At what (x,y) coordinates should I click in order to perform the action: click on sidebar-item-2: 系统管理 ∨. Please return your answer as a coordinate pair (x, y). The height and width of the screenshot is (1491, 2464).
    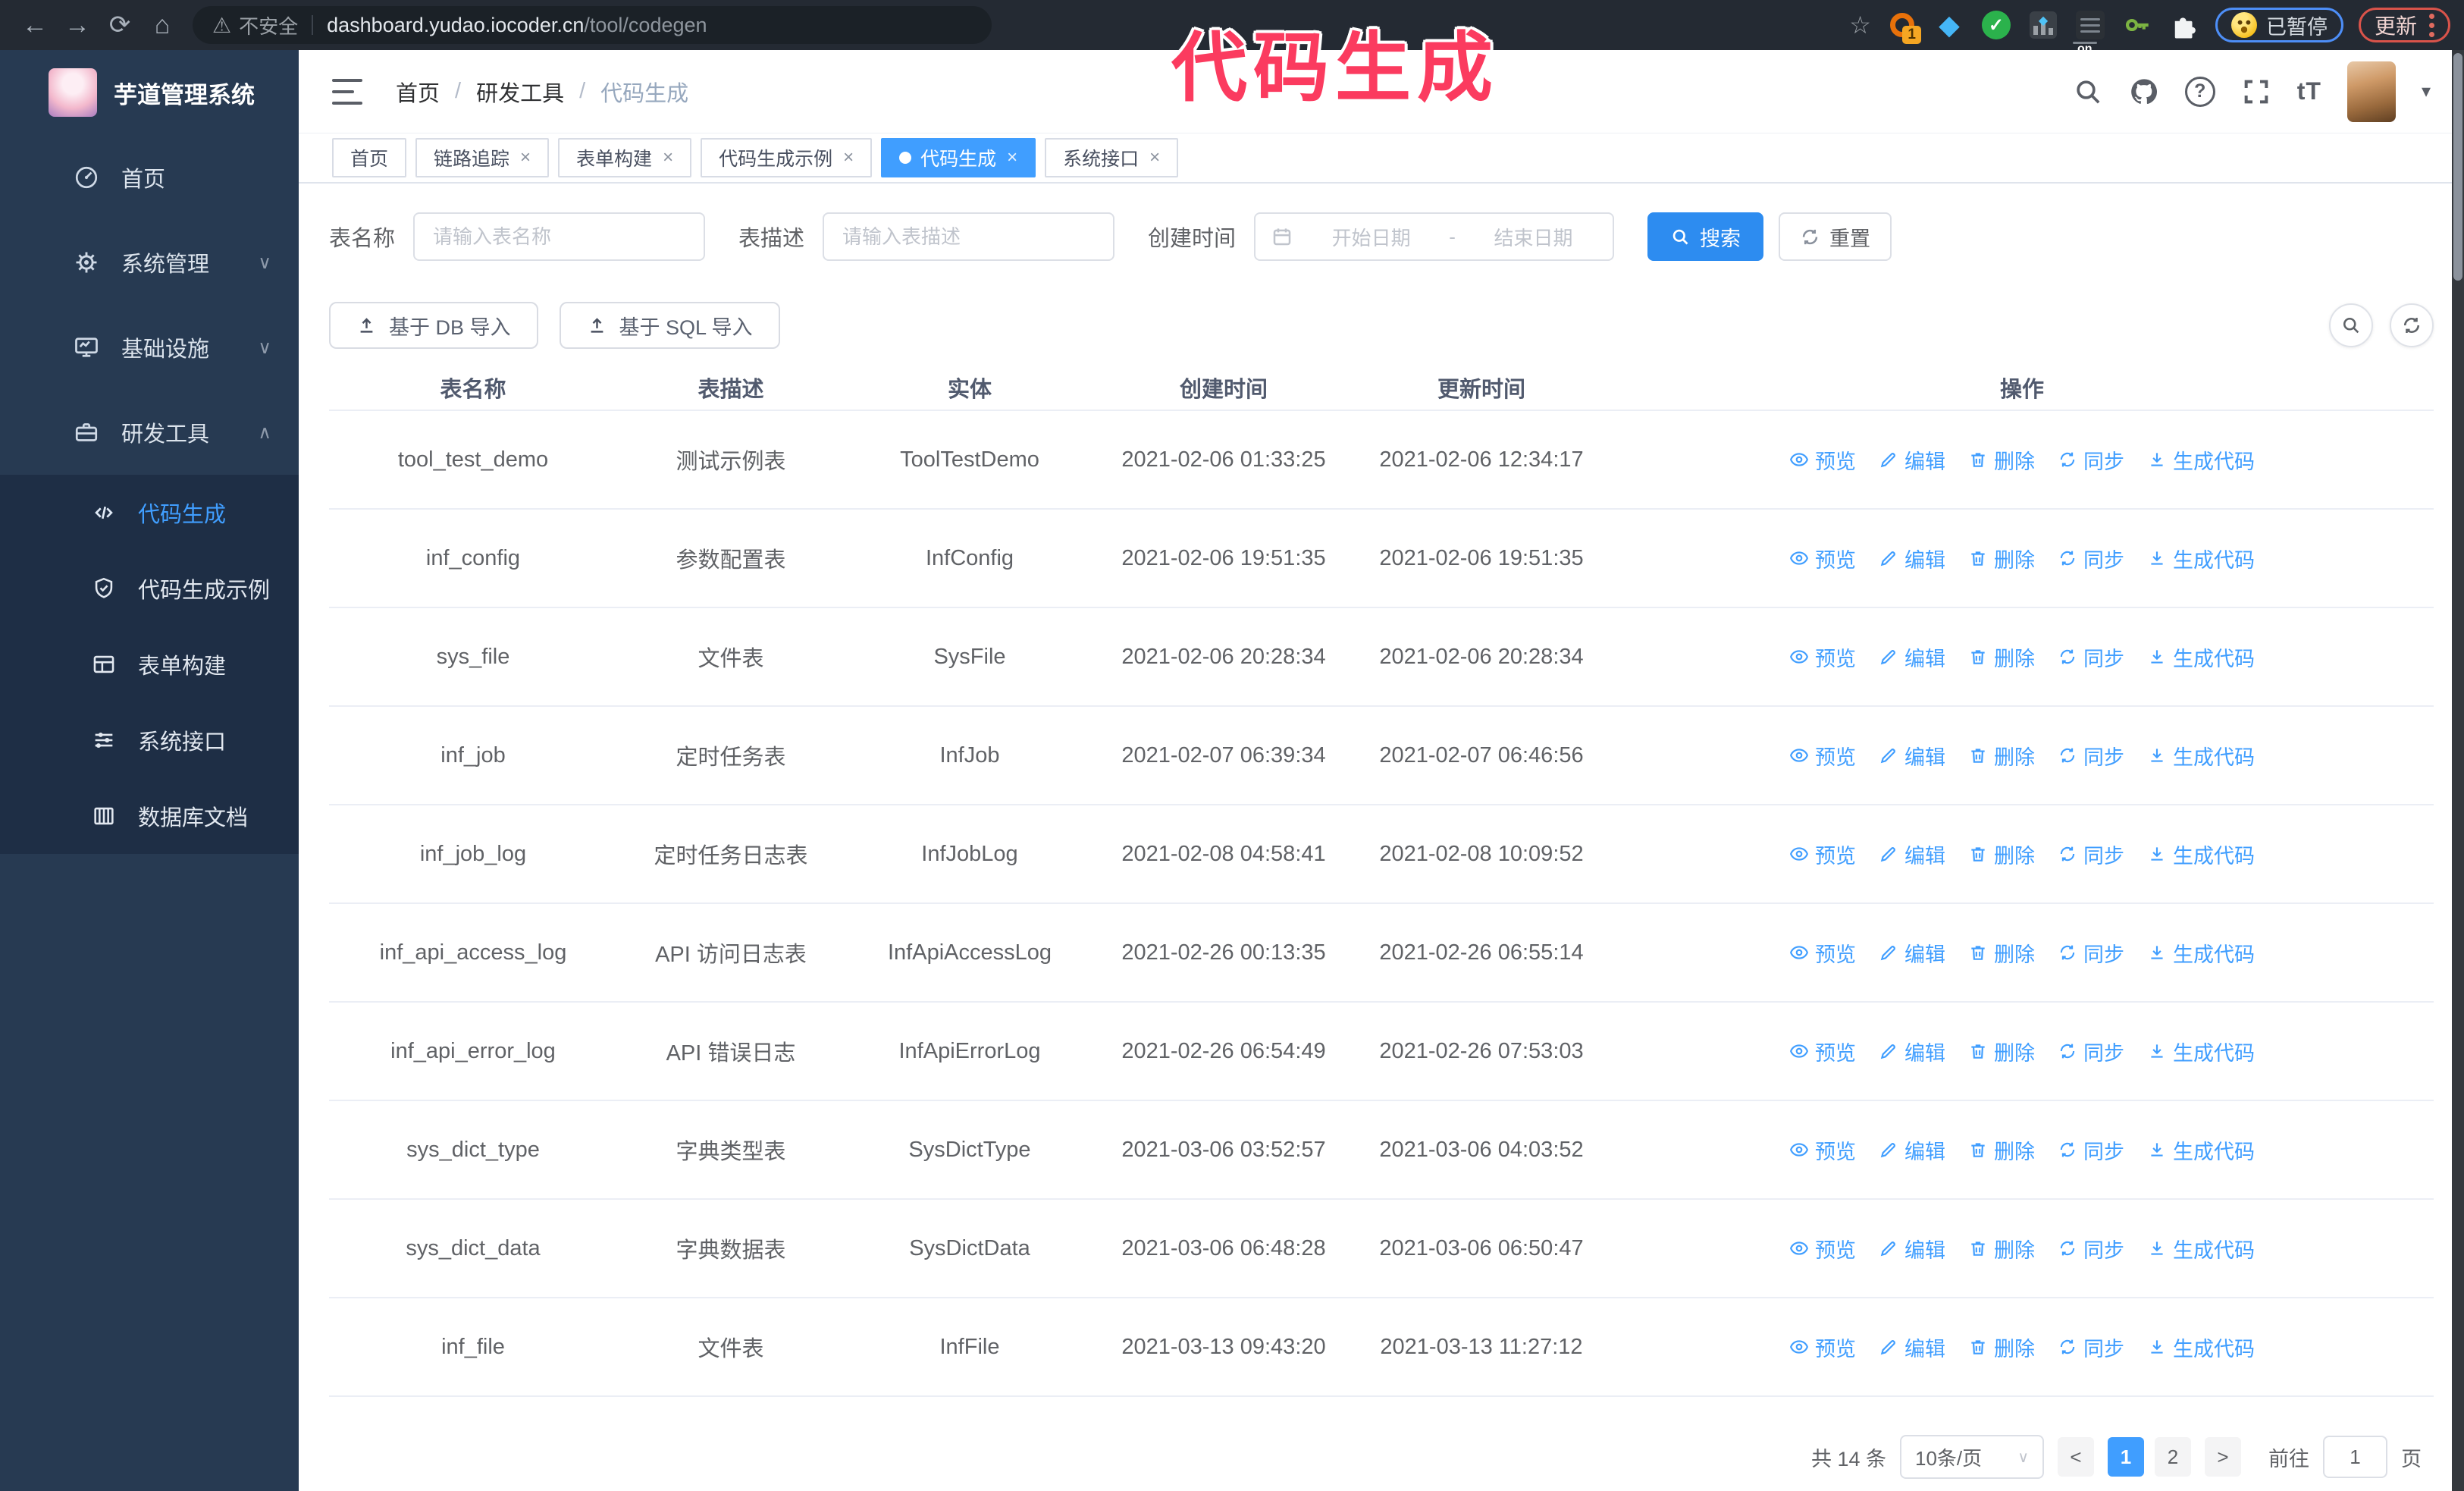
    Looking at the image, I should click on (150, 262).